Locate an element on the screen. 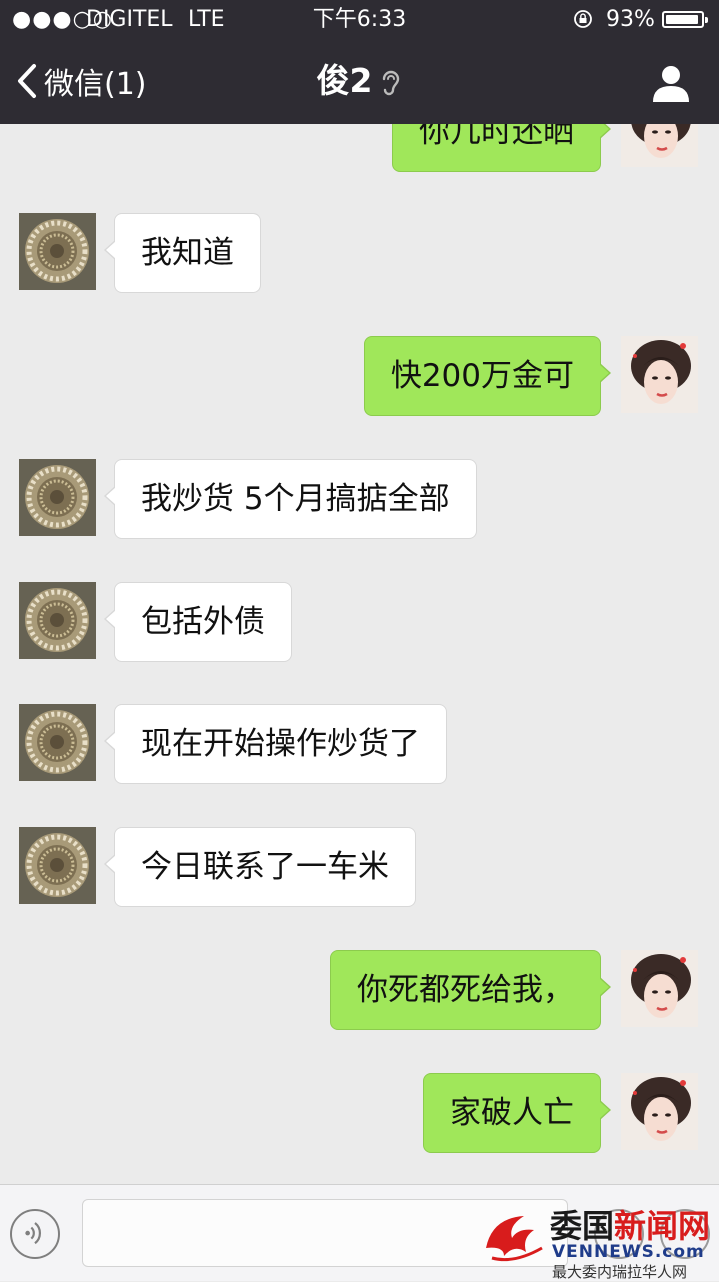  rotation-lock-icon is located at coordinates (583, 19).